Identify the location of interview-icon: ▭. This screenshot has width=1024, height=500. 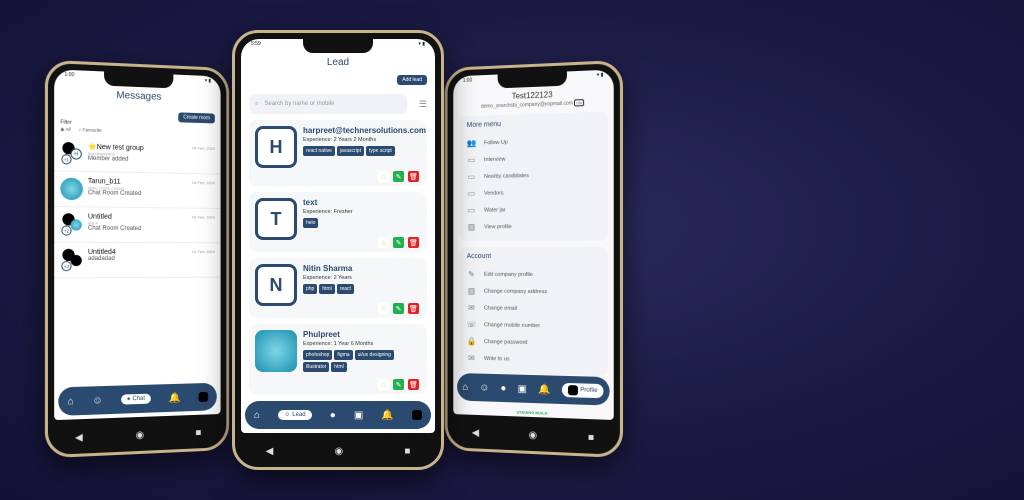
(471, 160).